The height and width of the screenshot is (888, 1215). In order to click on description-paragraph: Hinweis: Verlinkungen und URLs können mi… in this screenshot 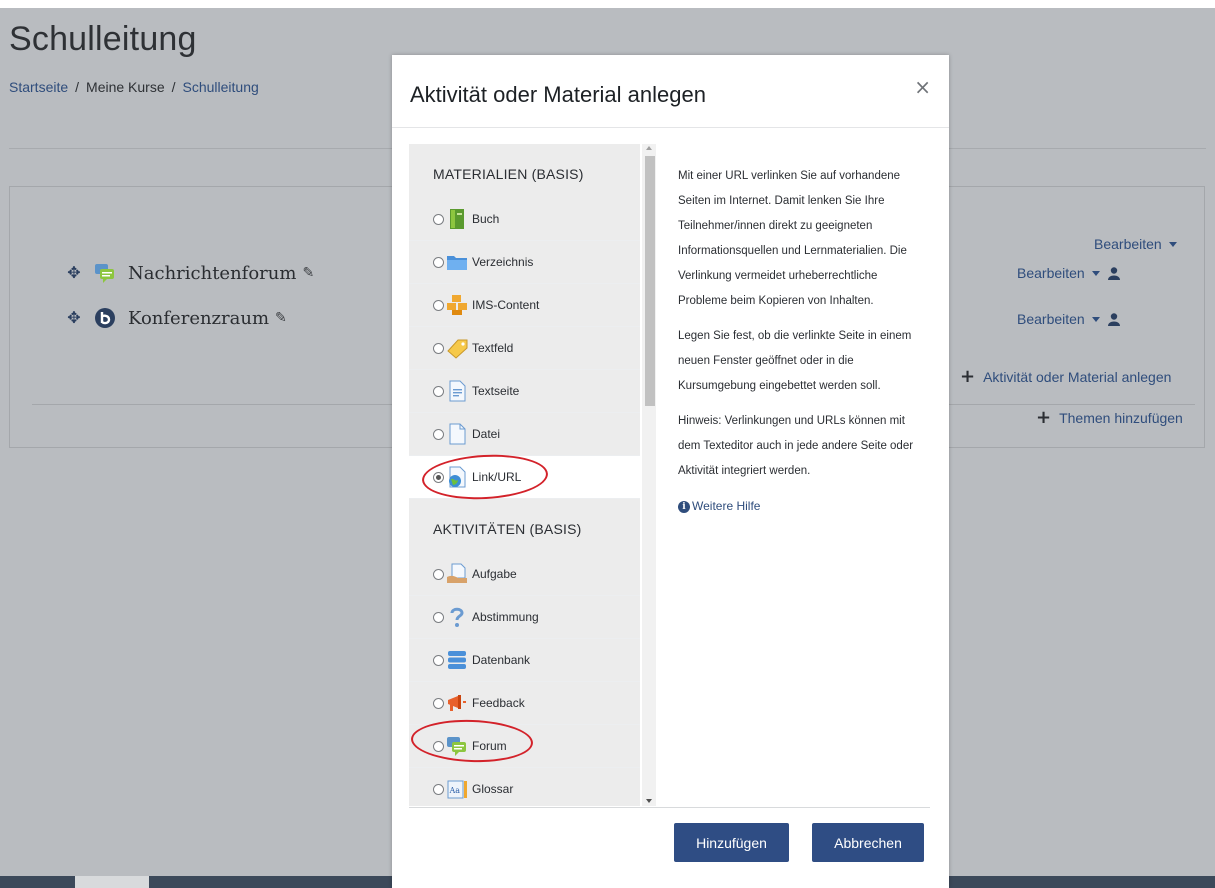, I will do `click(796, 446)`.